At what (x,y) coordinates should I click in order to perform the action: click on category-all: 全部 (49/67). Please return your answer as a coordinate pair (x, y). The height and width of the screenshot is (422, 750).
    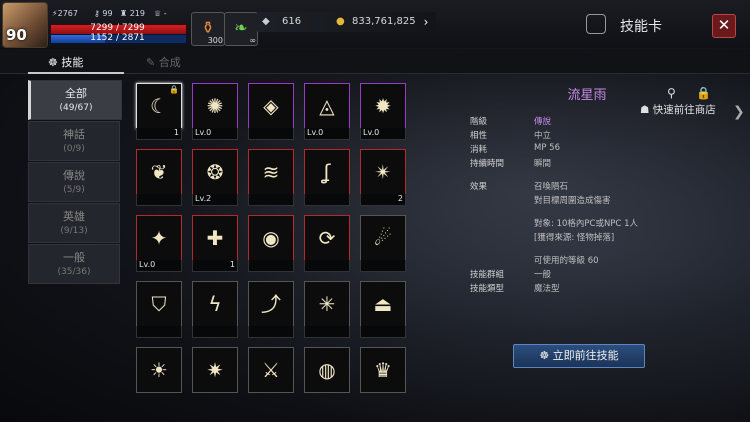
    Looking at the image, I should click on (75, 100).